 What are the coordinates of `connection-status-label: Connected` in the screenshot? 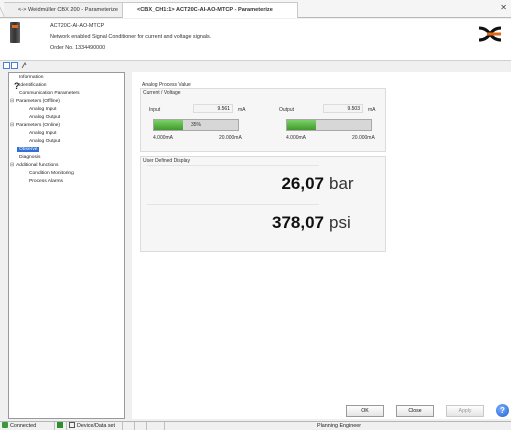 It's located at (23, 426).